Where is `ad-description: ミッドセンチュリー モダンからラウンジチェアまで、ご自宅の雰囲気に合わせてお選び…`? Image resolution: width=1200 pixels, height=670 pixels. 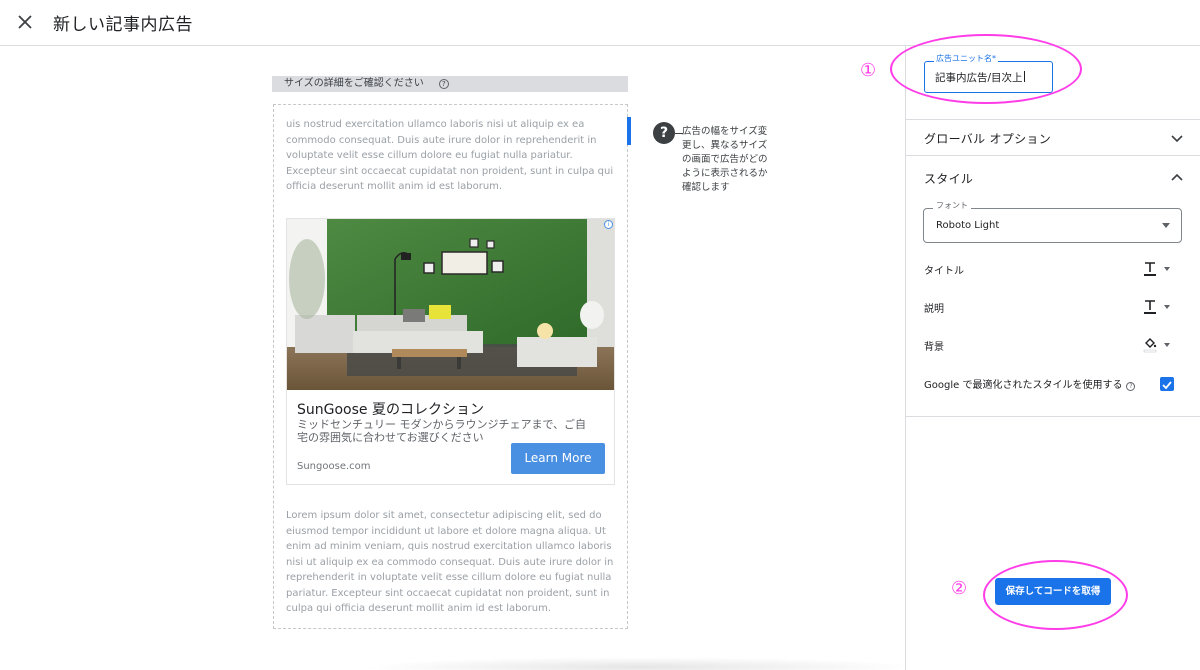 ad-description: ミッドセンチュリー モダンからラウンジチェアまで、ご自宅の雰囲気に合わせてお選び… is located at coordinates (442, 431).